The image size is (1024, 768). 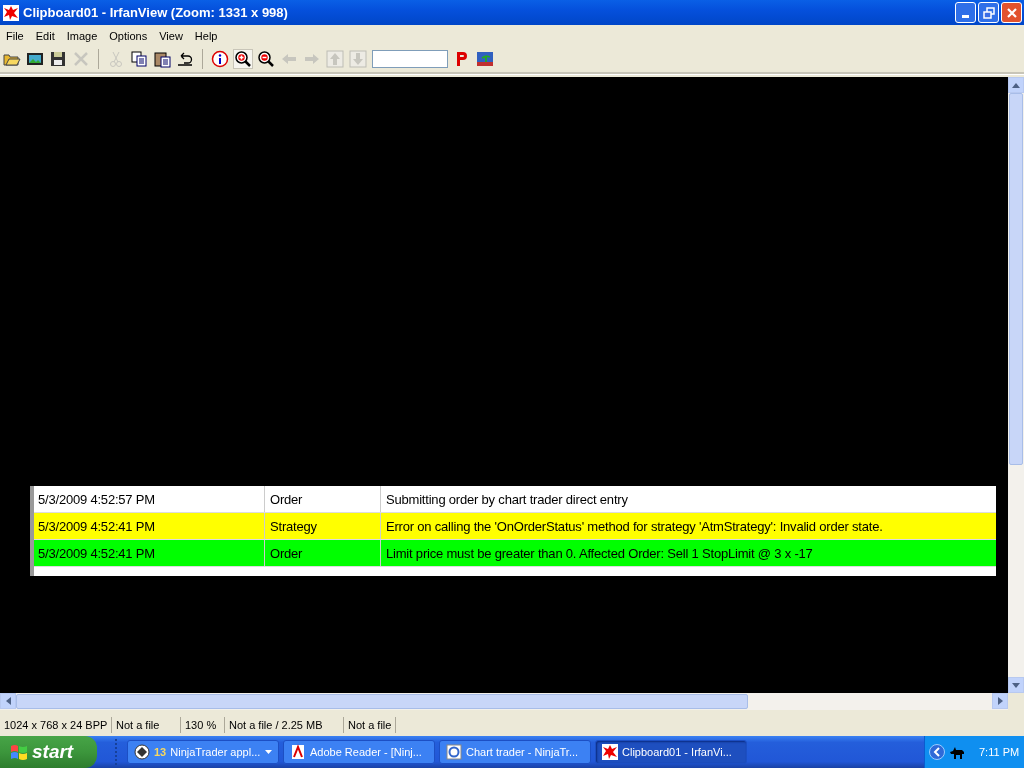 What do you see at coordinates (243, 59) in the screenshot?
I see `zoom-in-icon` at bounding box center [243, 59].